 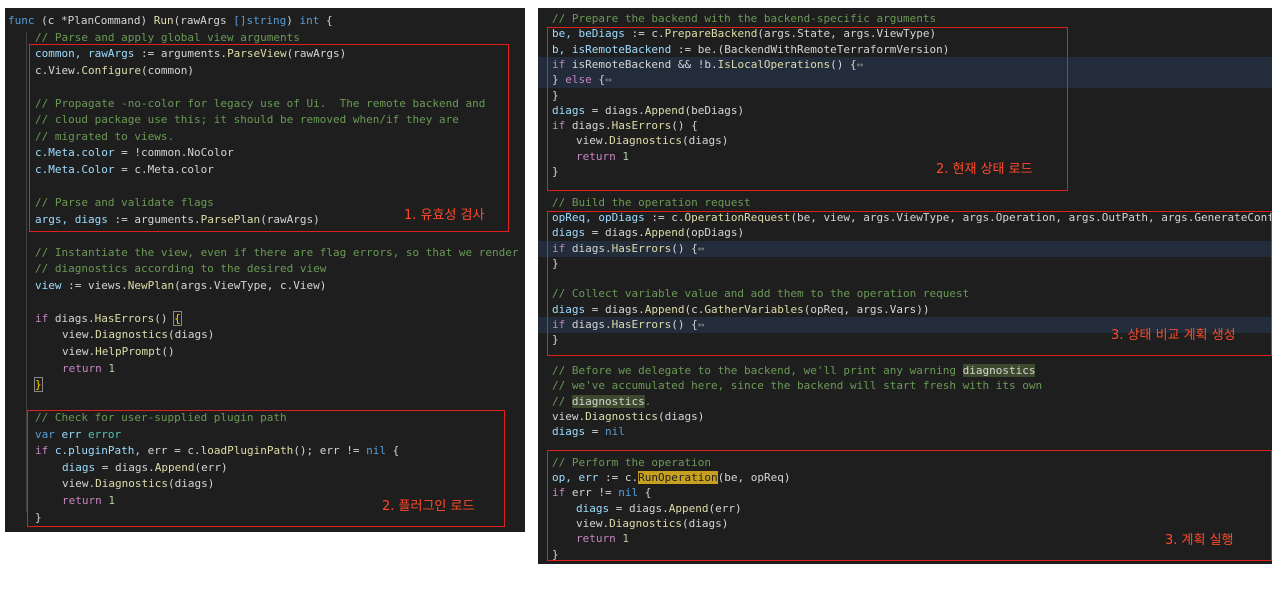 I want to click on code-token: := views., so click(x=94, y=285).